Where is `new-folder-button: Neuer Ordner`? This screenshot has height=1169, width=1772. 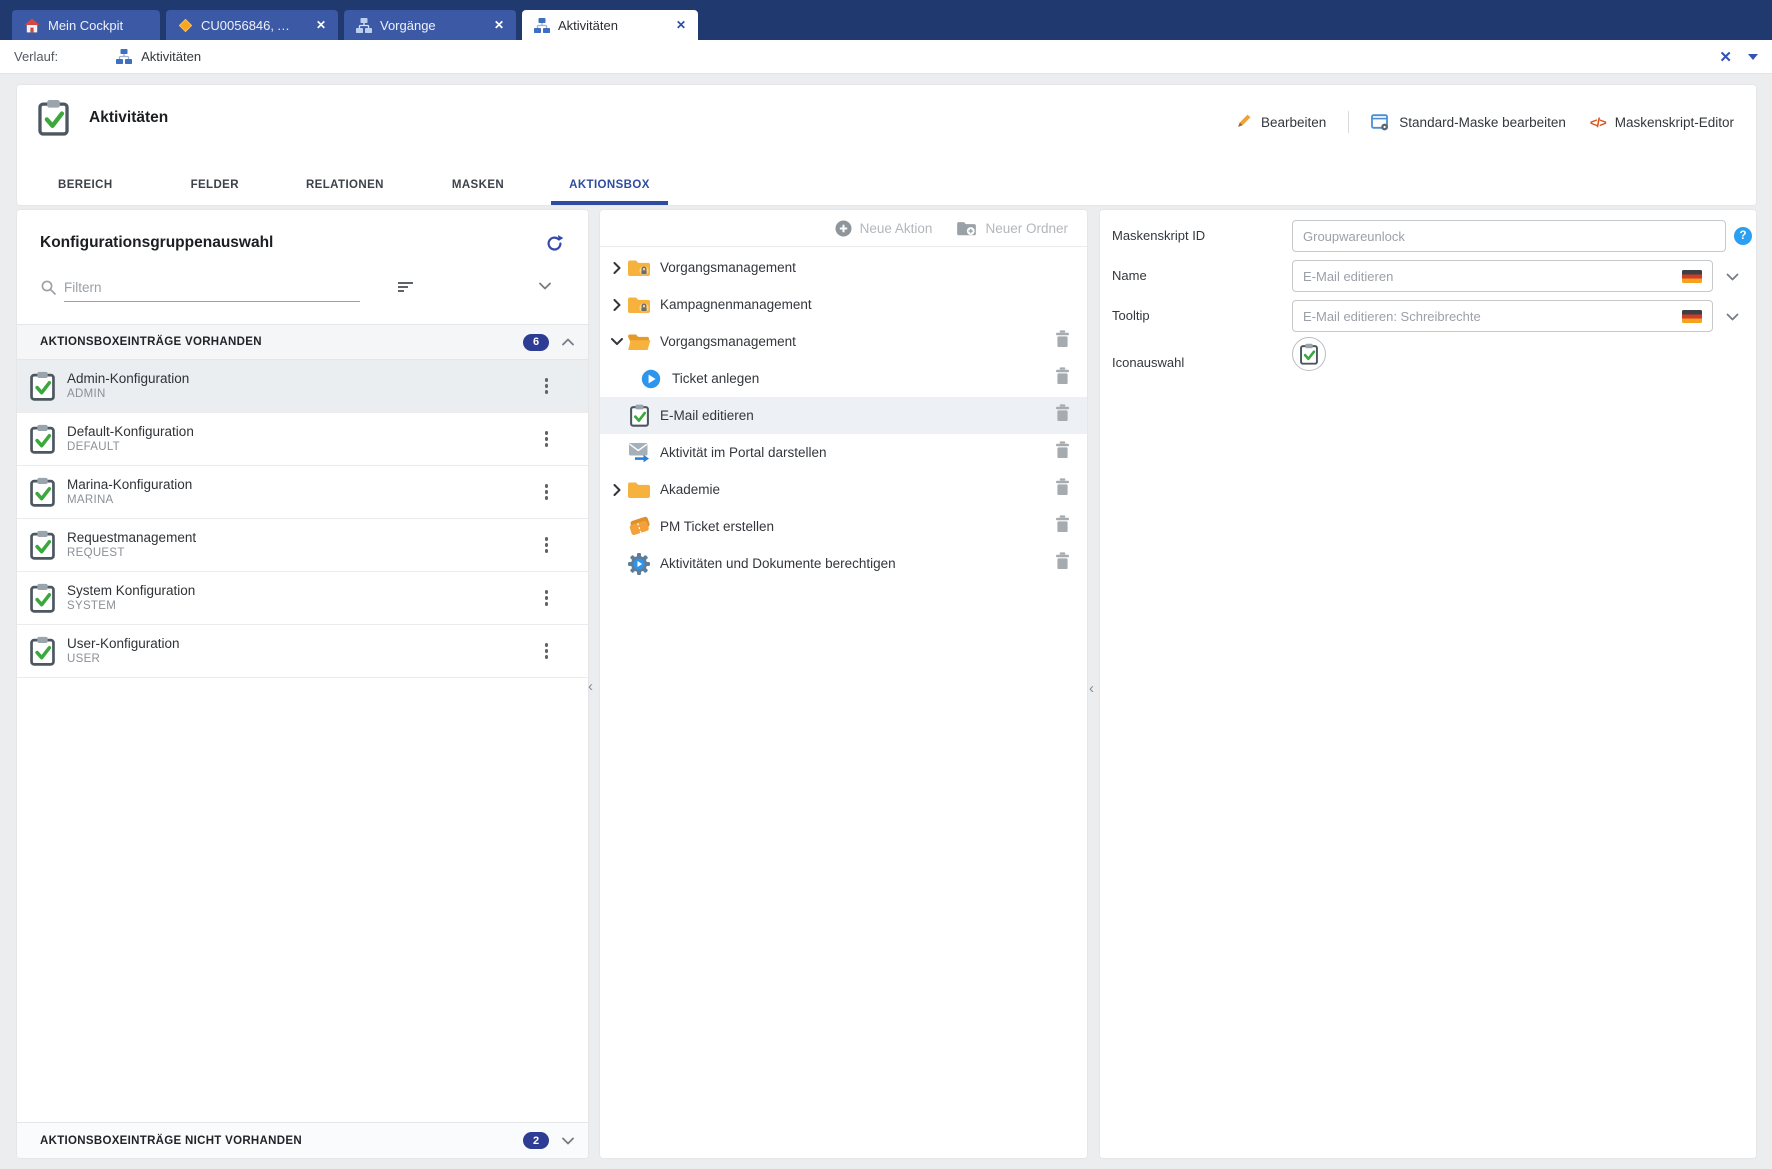
new-folder-button: Neuer Ordner is located at coordinates (1012, 228).